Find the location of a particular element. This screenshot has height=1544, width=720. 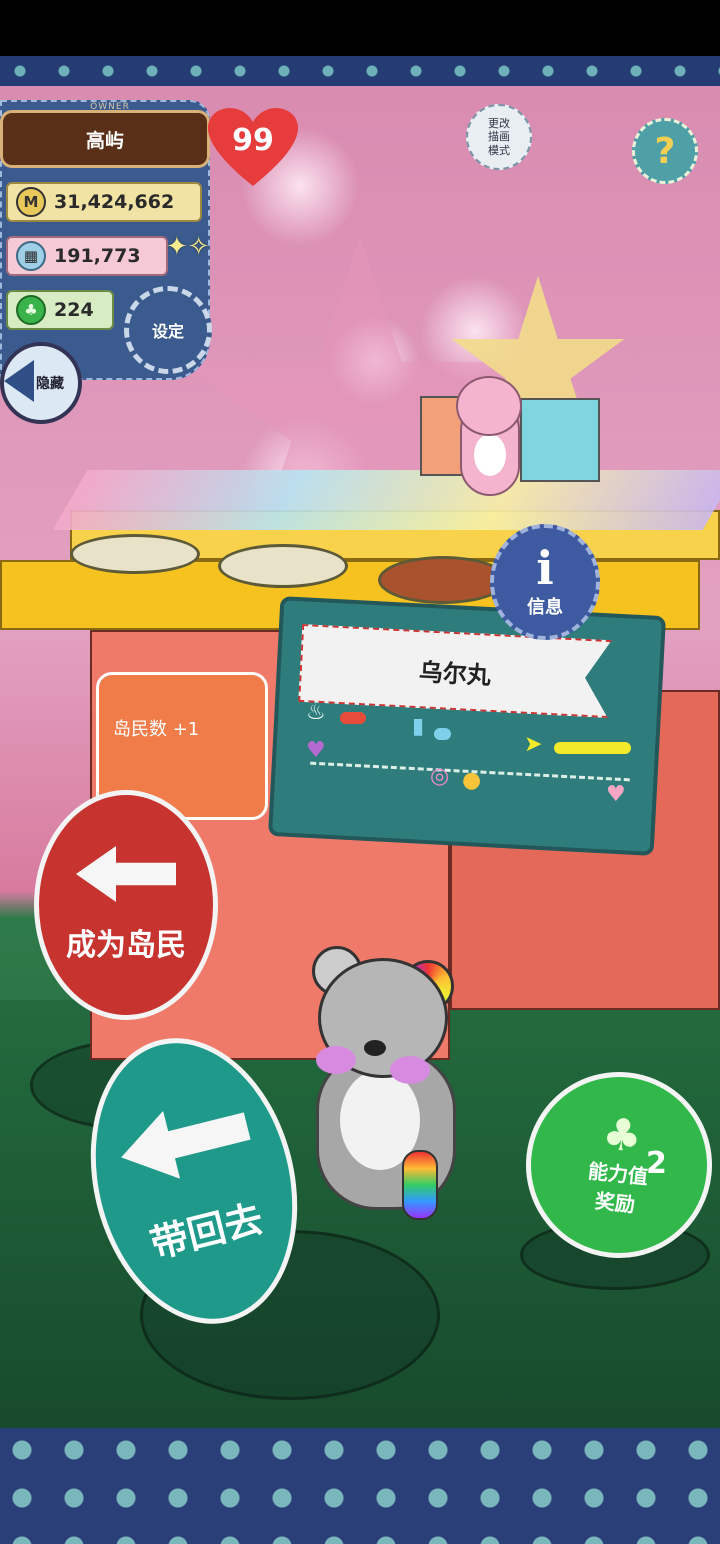

reward-label-line2: 奖励 is located at coordinates (615, 1202).